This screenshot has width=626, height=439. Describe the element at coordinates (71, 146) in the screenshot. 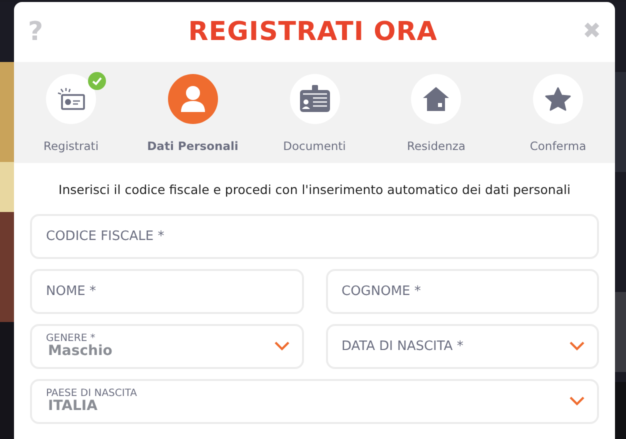

I see `step-label: Registrati` at that location.